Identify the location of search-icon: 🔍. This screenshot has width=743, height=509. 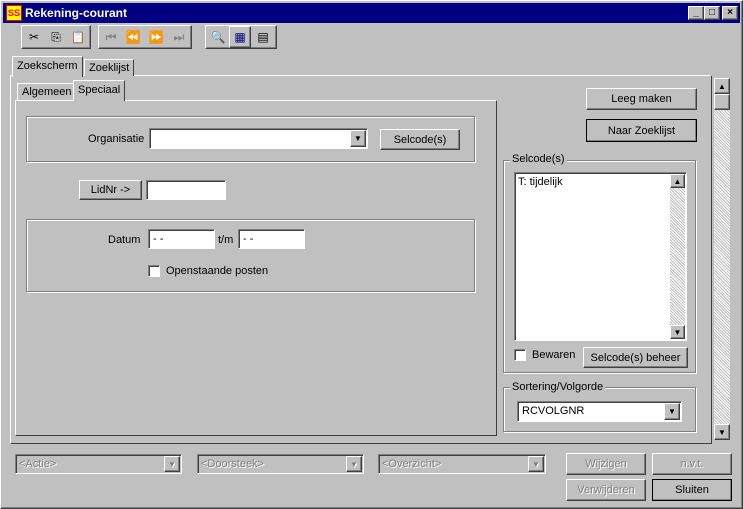
(218, 37).